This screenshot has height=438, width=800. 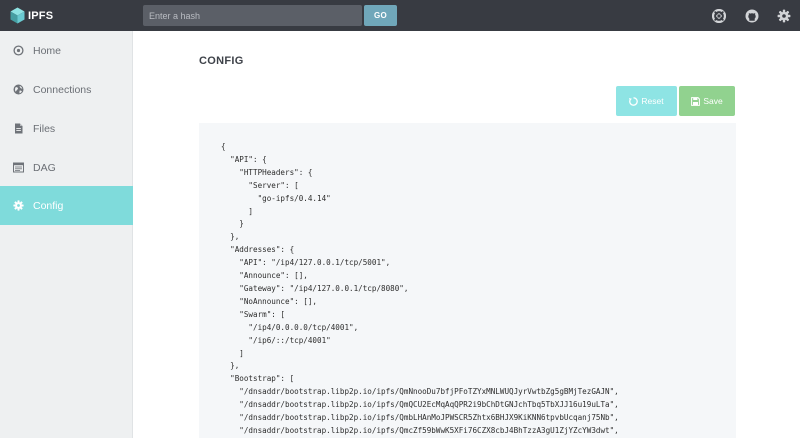 I want to click on save-label: Save, so click(x=713, y=101).